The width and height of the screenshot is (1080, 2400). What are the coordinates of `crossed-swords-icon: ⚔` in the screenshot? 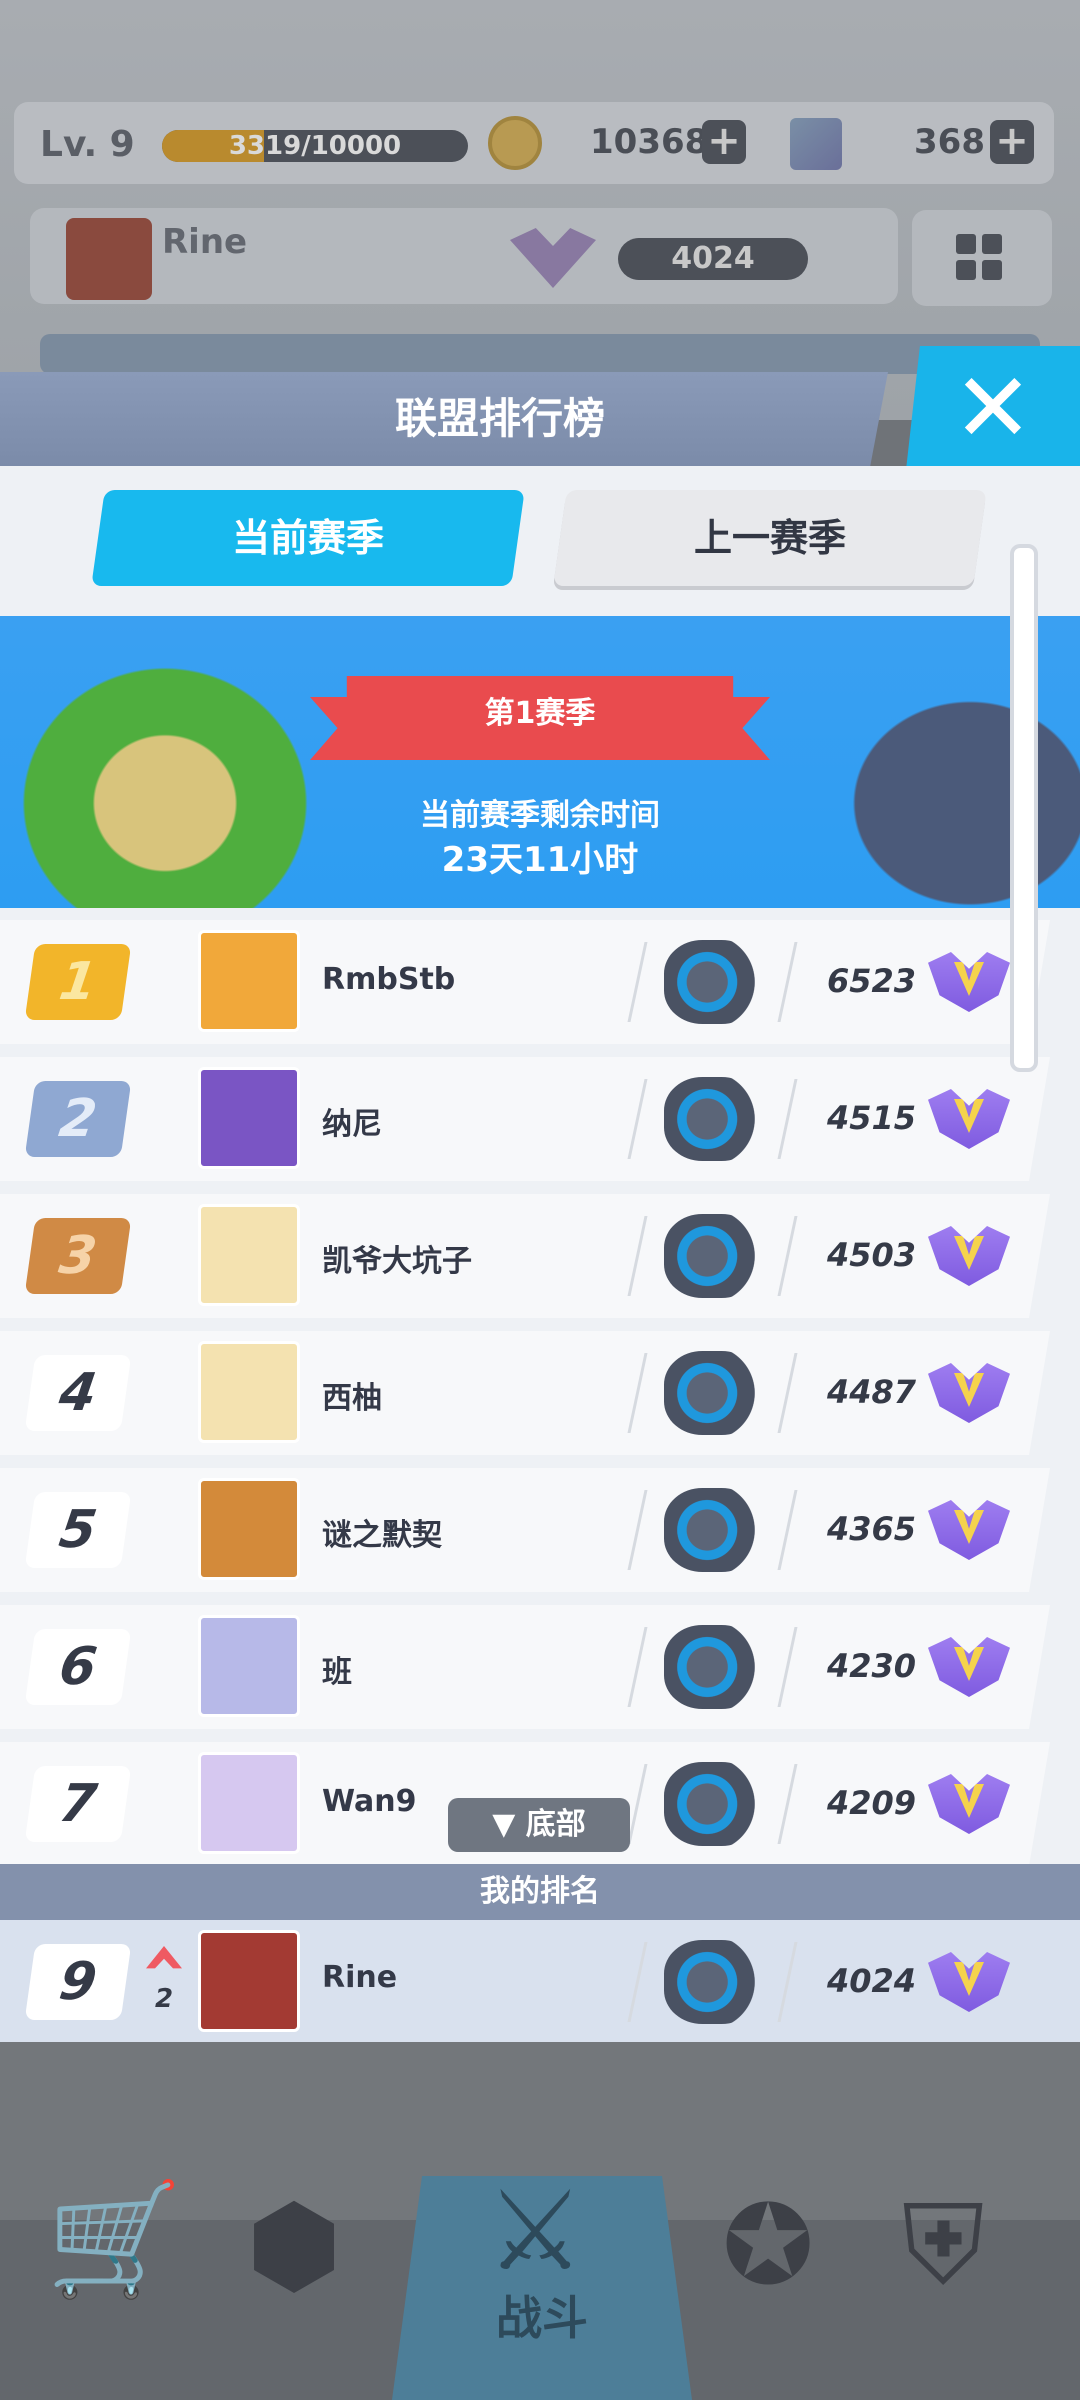 It's located at (535, 2231).